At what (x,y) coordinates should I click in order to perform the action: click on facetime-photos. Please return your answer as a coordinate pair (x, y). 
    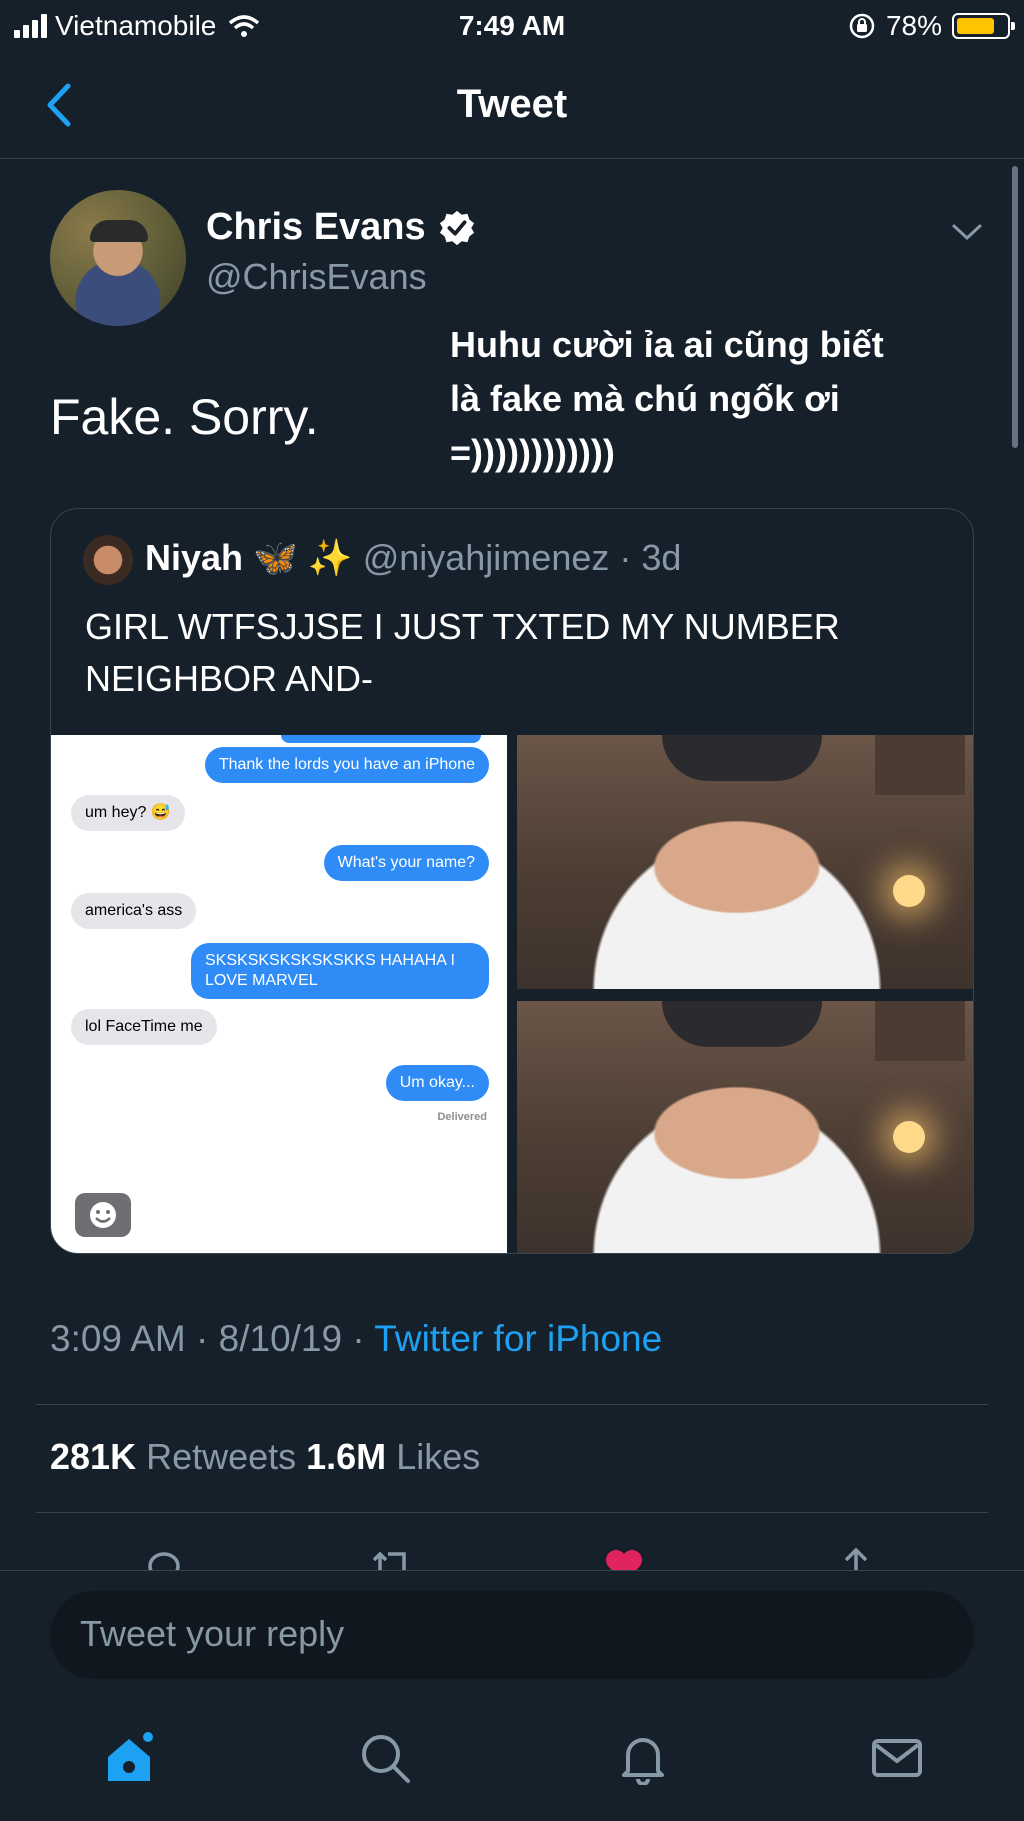
    Looking at the image, I should click on (745, 994).